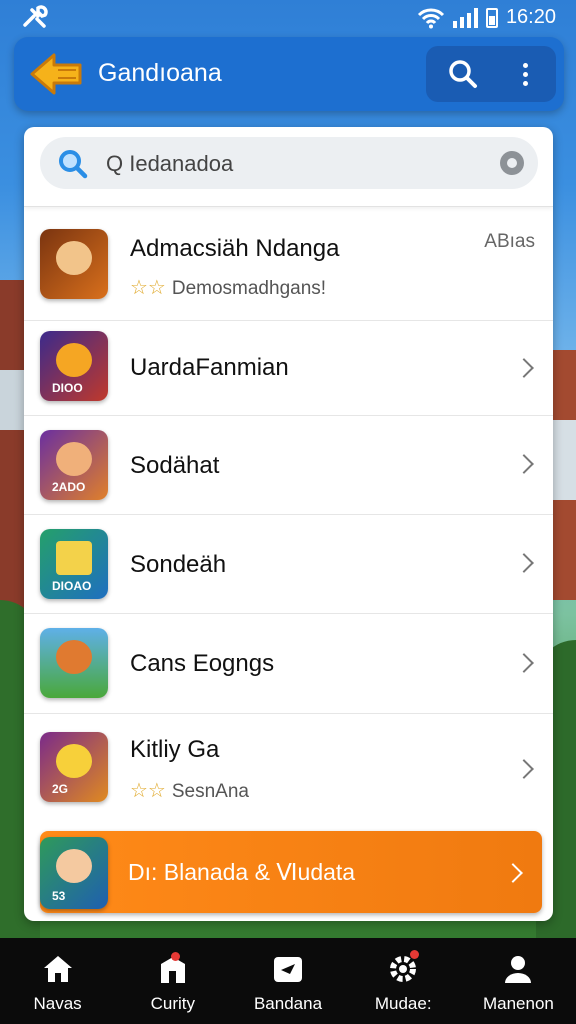 The image size is (576, 1024). I want to click on nav-item-curity: Curity, so click(172, 981).